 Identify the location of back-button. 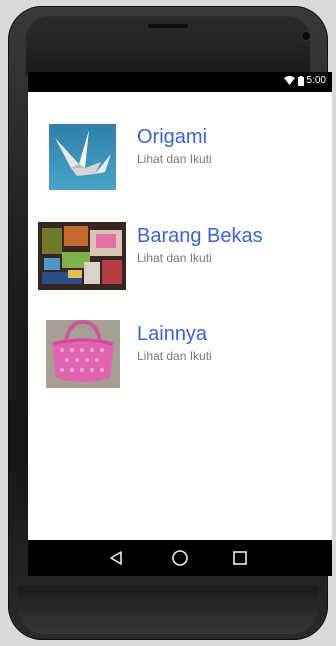
(116, 558).